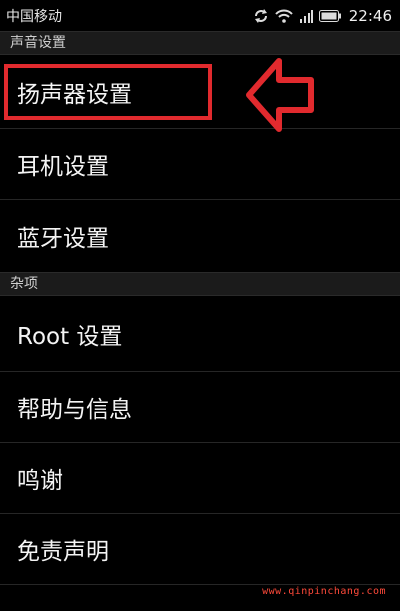 The height and width of the screenshot is (611, 400). Describe the element at coordinates (200, 334) in the screenshot. I see `list-item-root-settings: Root 设置` at that location.